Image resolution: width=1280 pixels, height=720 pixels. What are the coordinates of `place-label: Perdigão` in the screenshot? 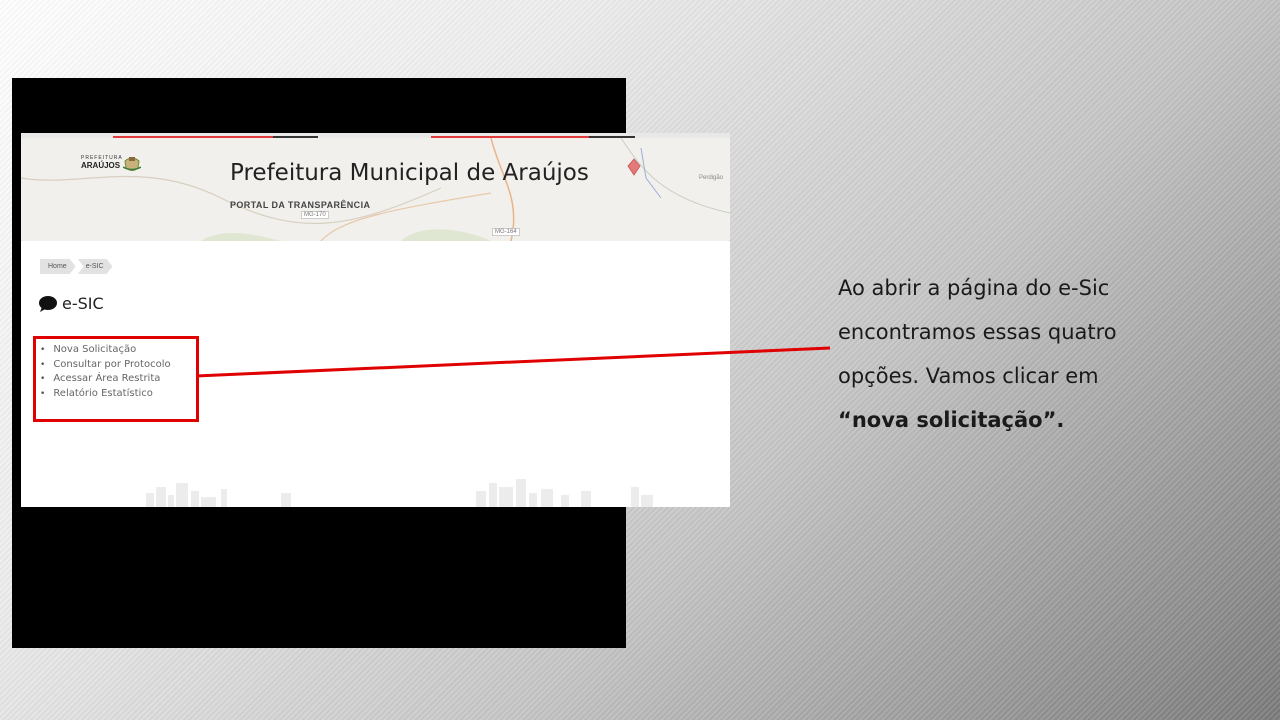 It's located at (711, 178).